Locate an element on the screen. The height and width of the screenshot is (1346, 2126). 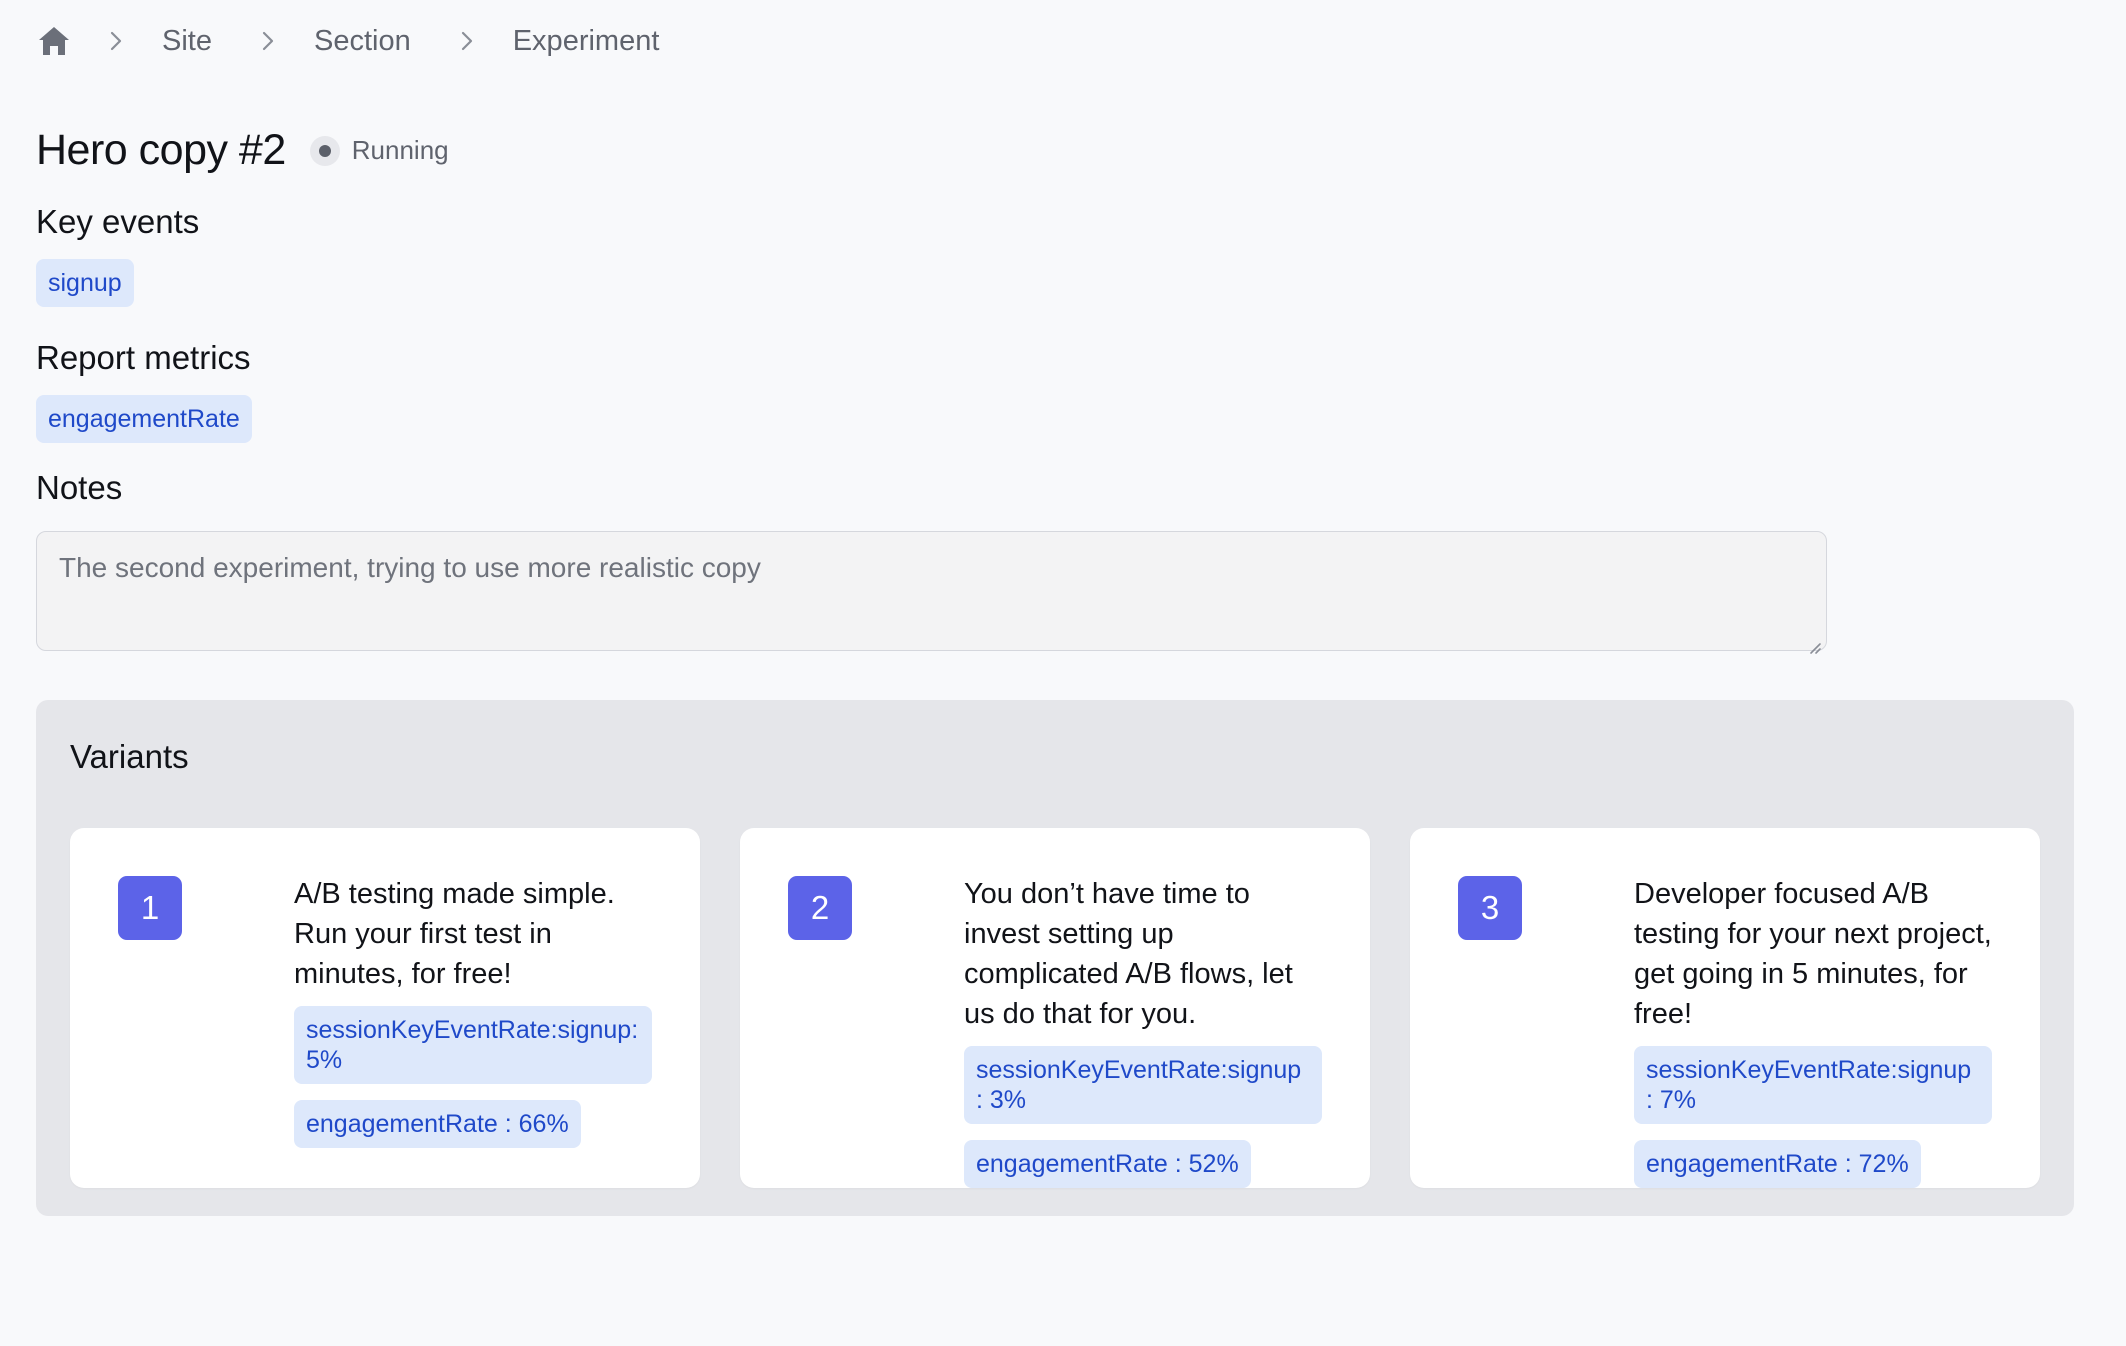
page-title: Hero copy #2 is located at coordinates (161, 150).